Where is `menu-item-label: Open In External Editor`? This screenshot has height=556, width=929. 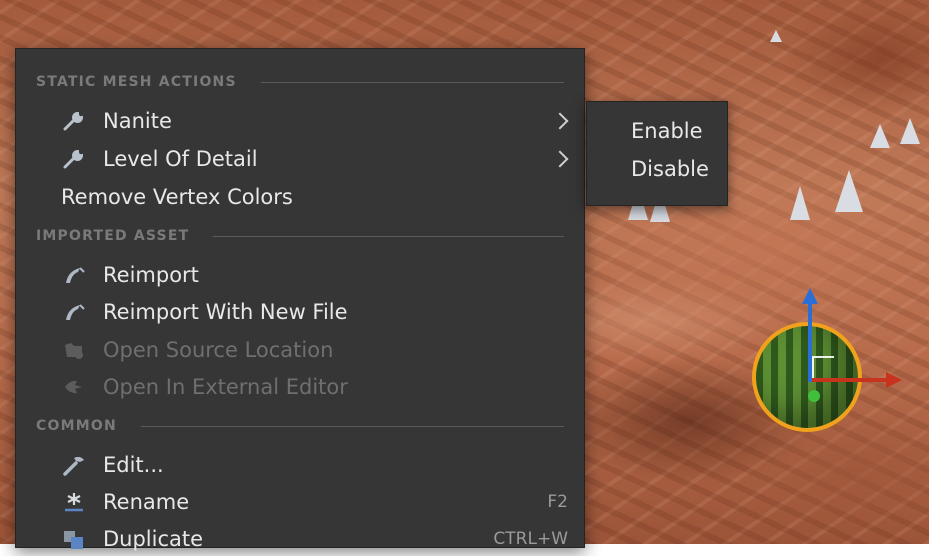
menu-item-label: Open In External Editor is located at coordinates (225, 387).